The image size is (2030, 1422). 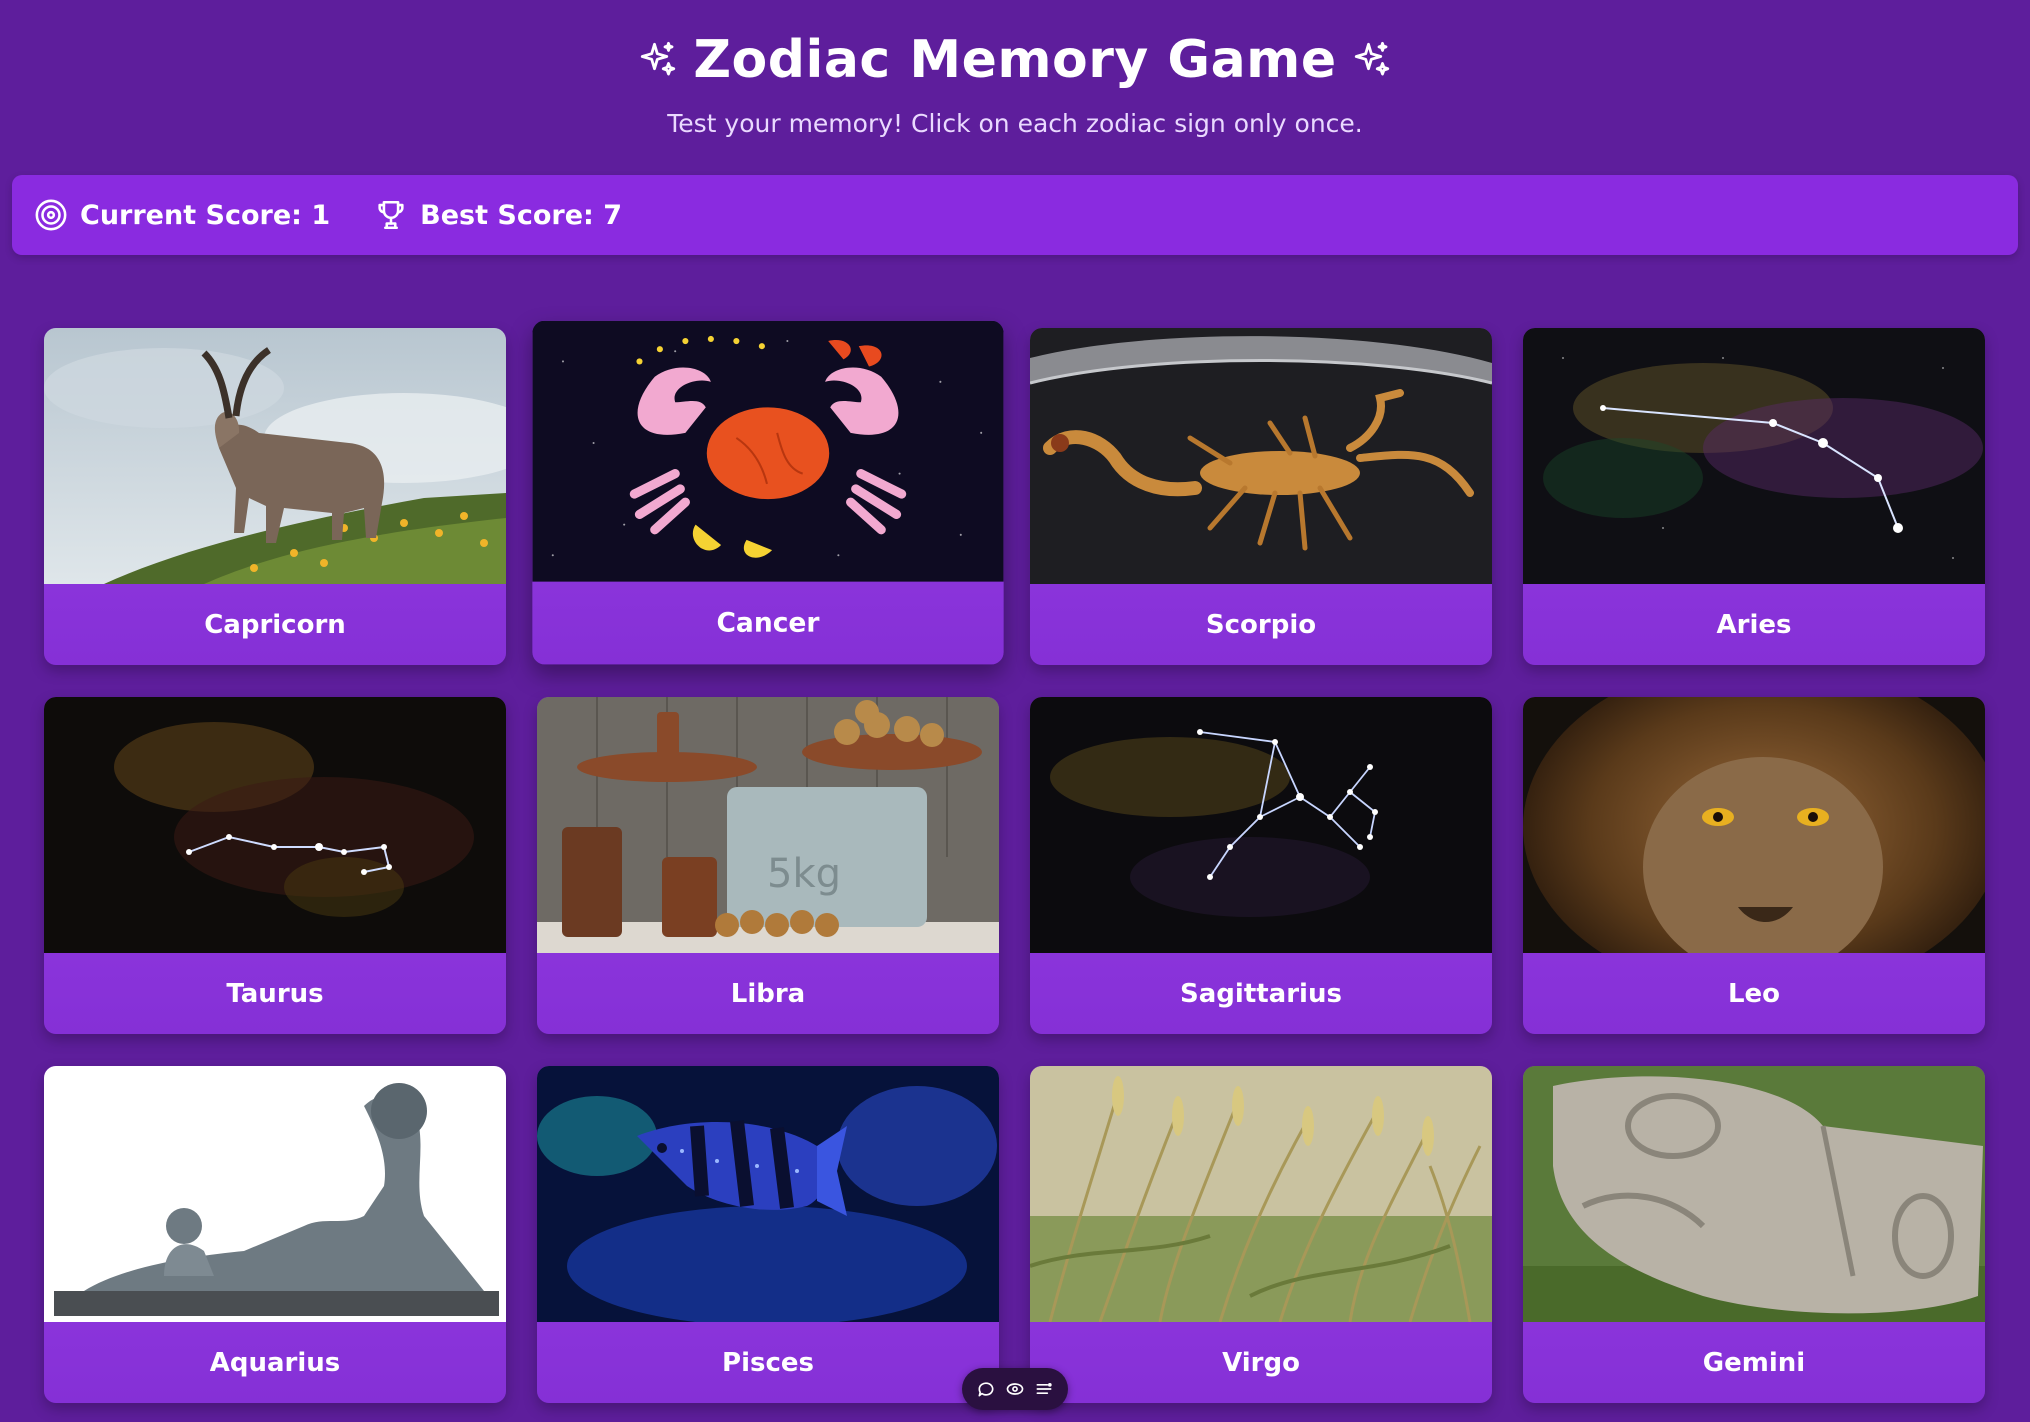 What do you see at coordinates (768, 825) in the screenshot?
I see `vintage-scales-image: 5kg` at bounding box center [768, 825].